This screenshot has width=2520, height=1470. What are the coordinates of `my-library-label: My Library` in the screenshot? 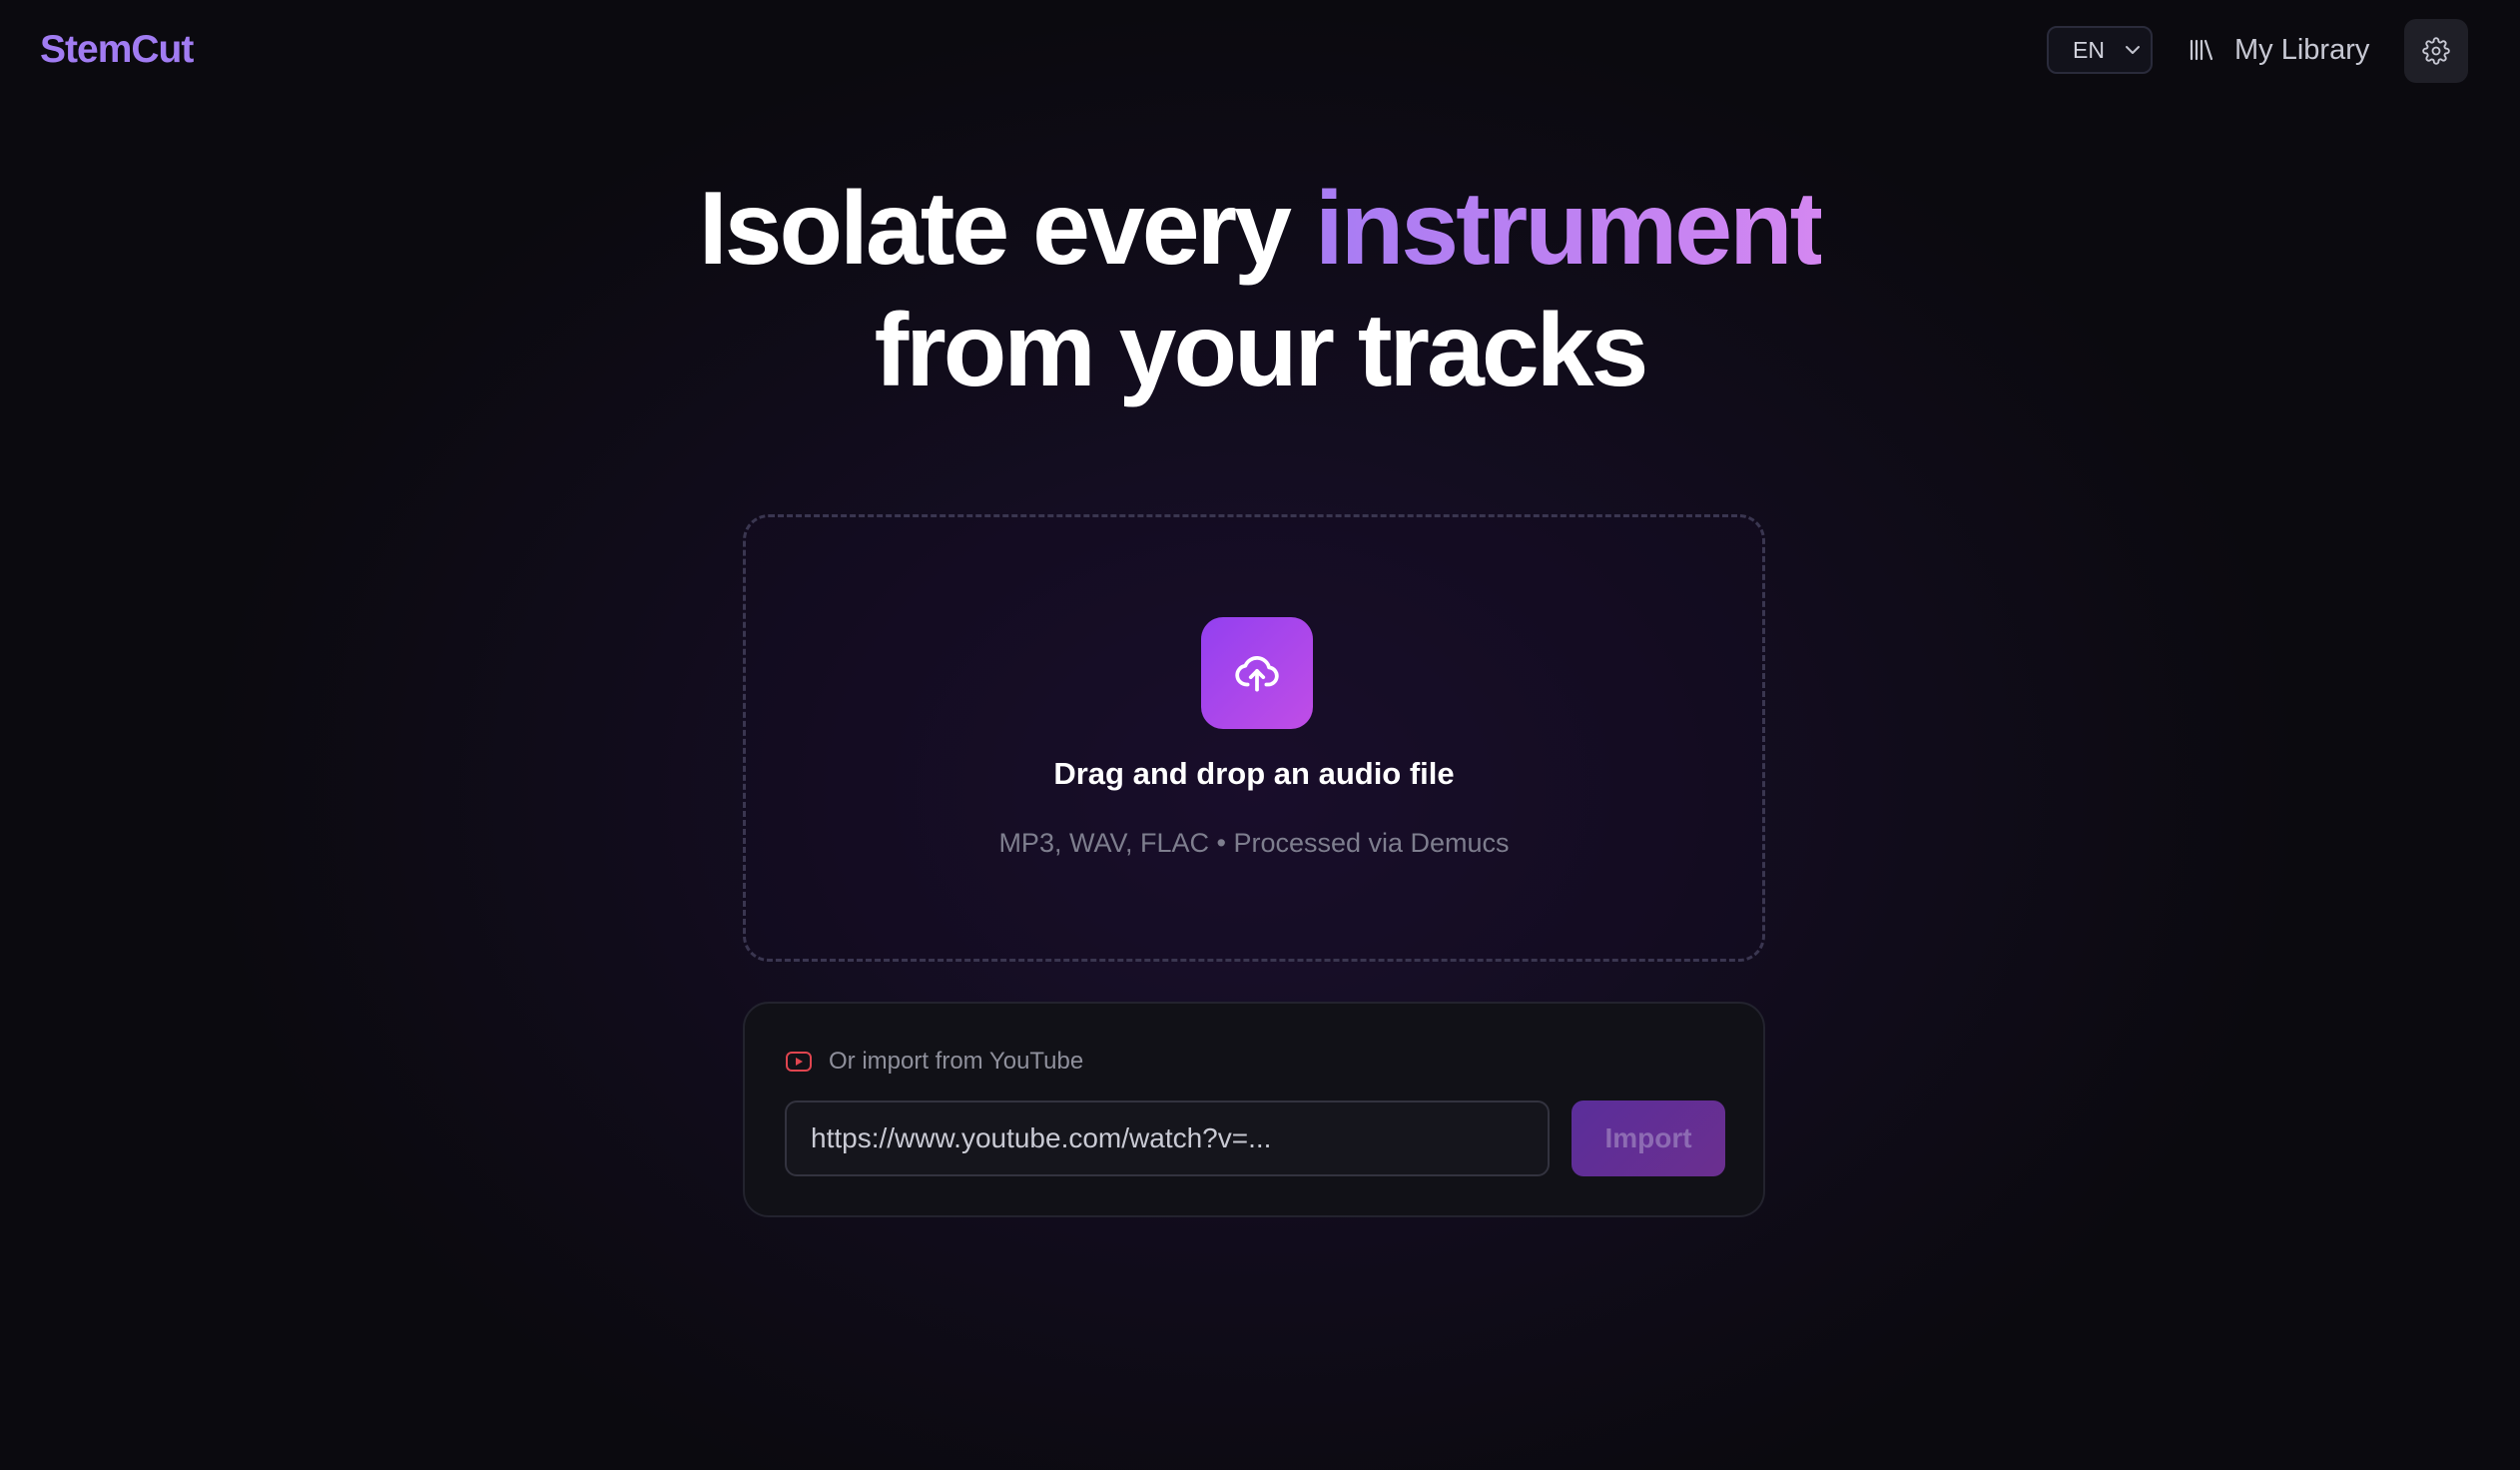 It's located at (2302, 49).